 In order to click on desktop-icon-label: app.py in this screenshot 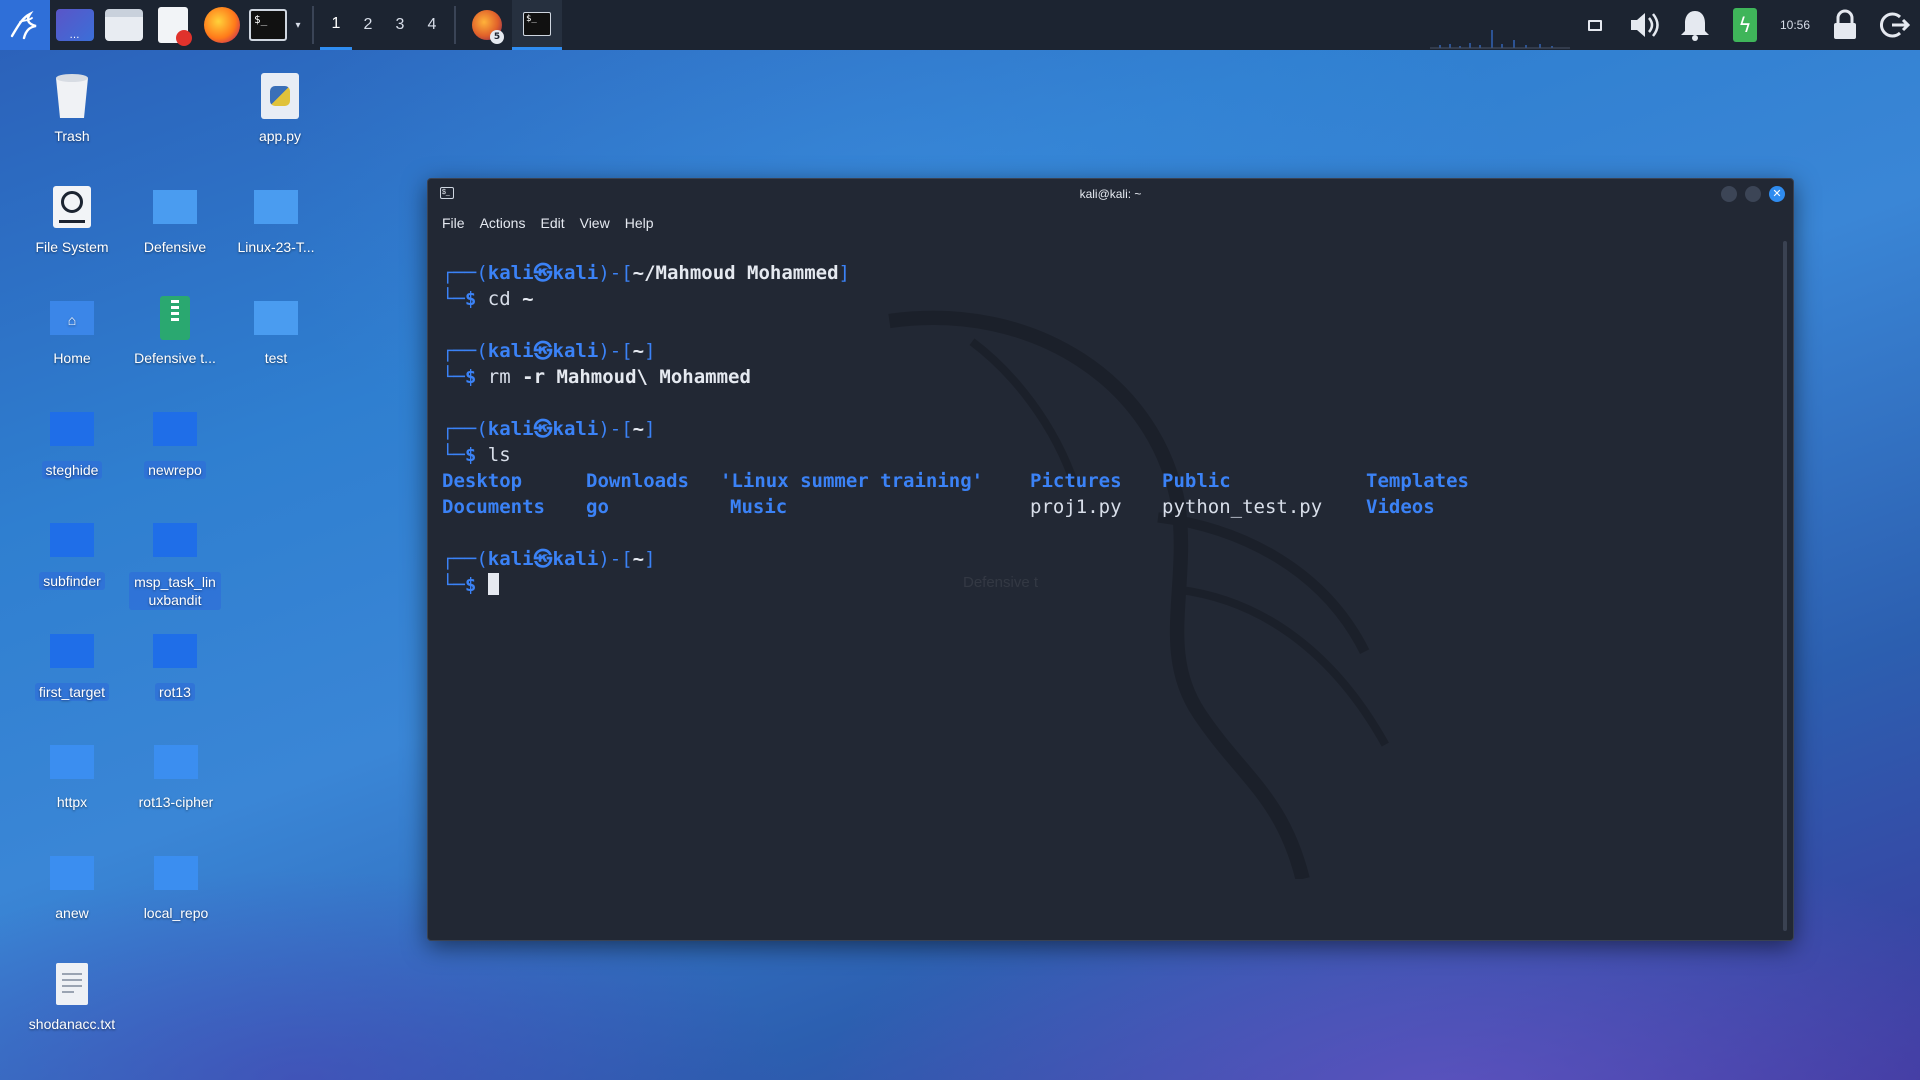, I will do `click(280, 136)`.